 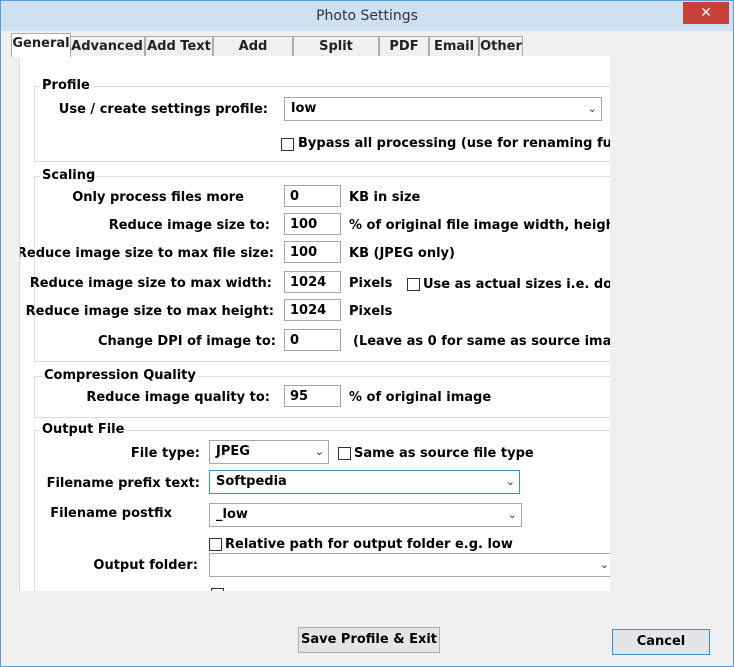 What do you see at coordinates (69, 175) in the screenshot?
I see `scaling-group-title: Scaling` at bounding box center [69, 175].